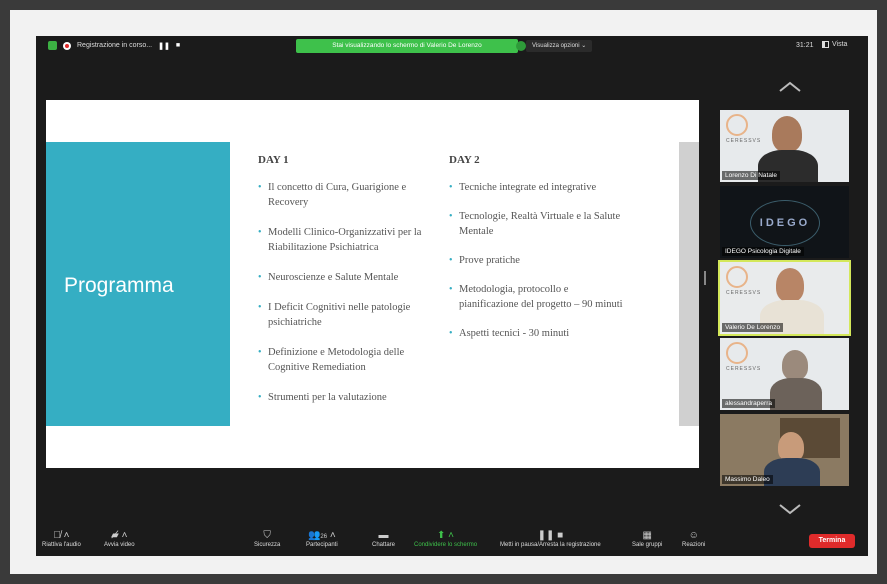 This screenshot has height=584, width=887. Describe the element at coordinates (784, 450) in the screenshot. I see `participant-tile: Massimo Daleo` at that location.